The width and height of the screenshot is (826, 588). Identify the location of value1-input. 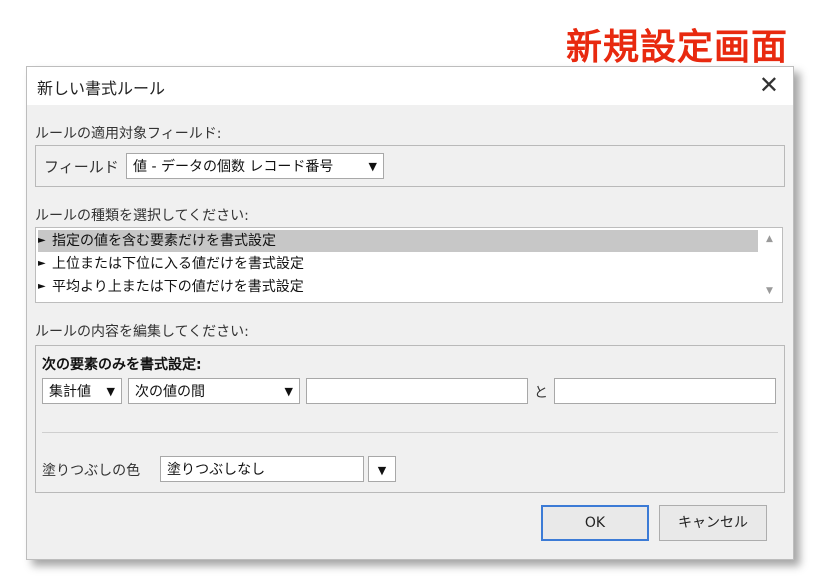
(417, 391).